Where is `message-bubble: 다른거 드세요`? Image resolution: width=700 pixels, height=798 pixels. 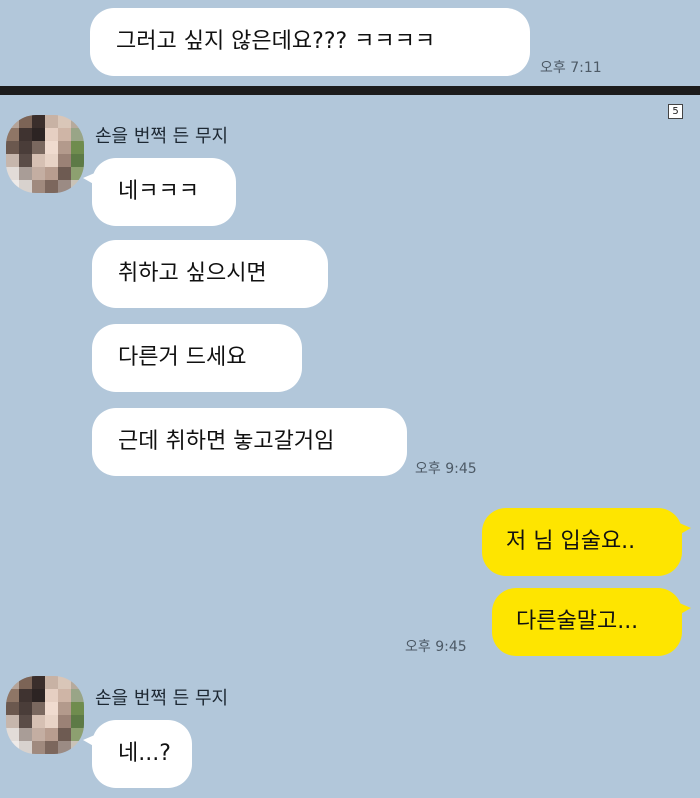 message-bubble: 다른거 드세요 is located at coordinates (197, 358).